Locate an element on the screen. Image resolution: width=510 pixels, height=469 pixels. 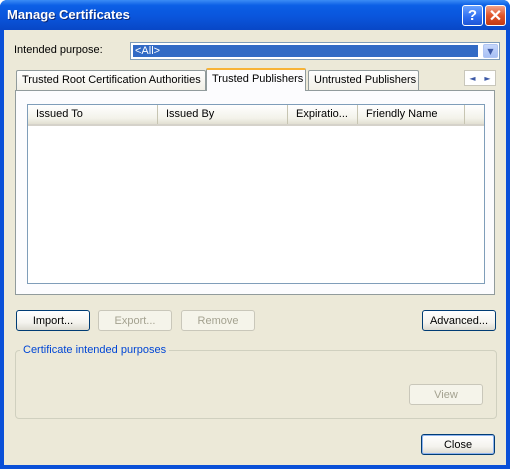
scroll-right-icon: ► is located at coordinates (487, 78).